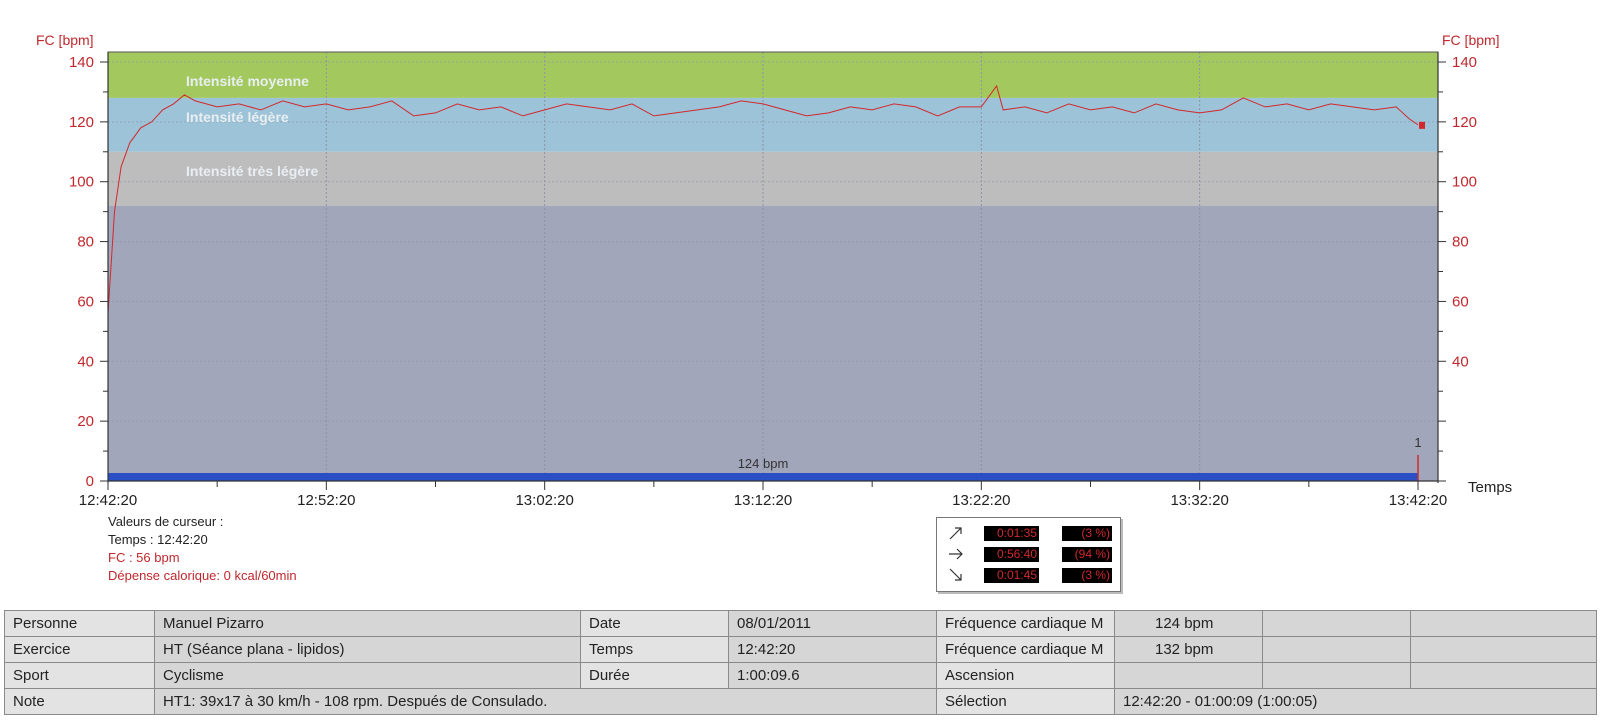 Image resolution: width=1600 pixels, height=726 pixels. I want to click on info-cell: 124 bpm, so click(1188, 623).